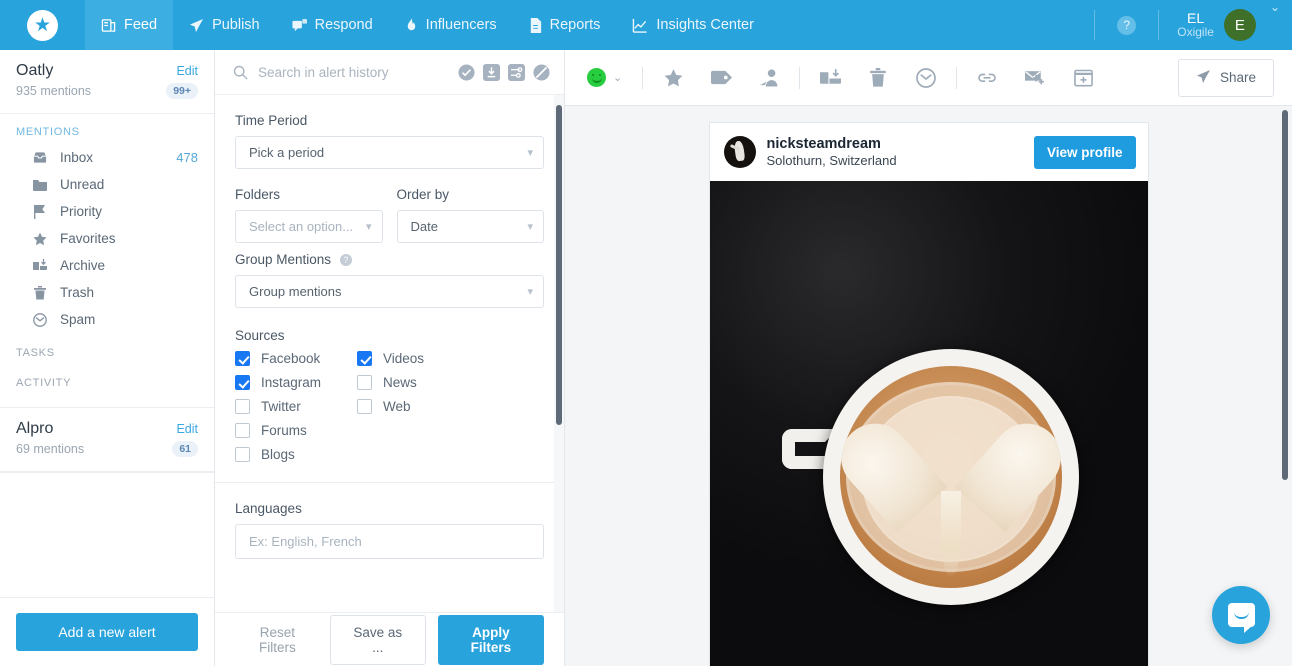  What do you see at coordinates (470, 226) in the screenshot?
I see `order-by-select: Date ▾` at bounding box center [470, 226].